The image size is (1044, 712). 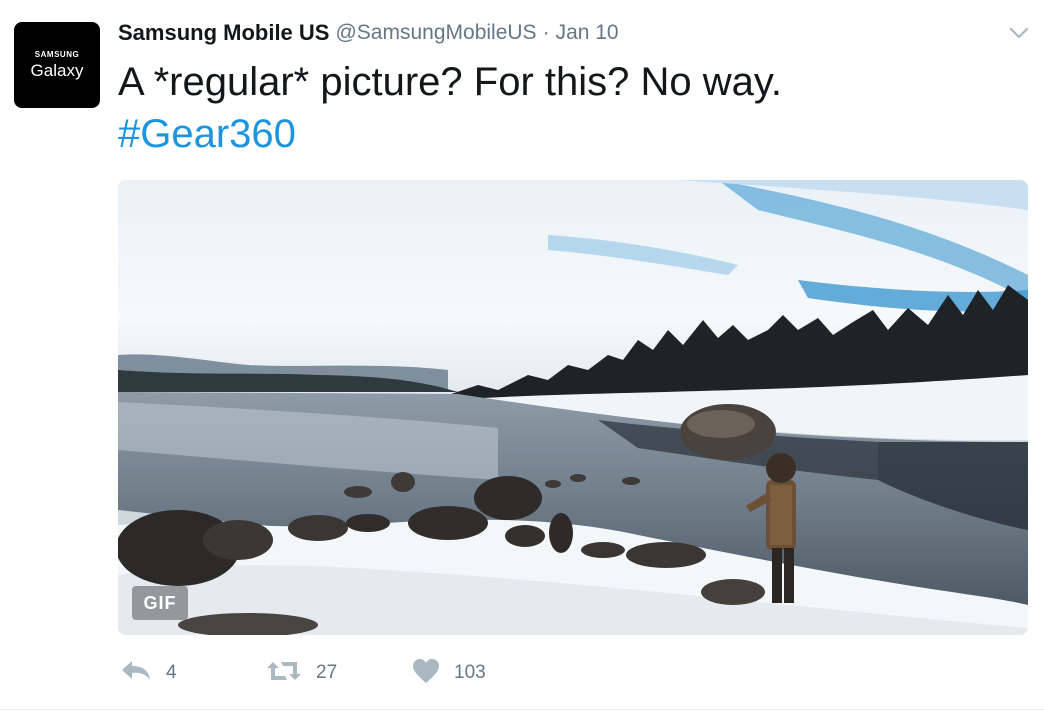 I want to click on gif-badge: GIF, so click(x=160, y=603).